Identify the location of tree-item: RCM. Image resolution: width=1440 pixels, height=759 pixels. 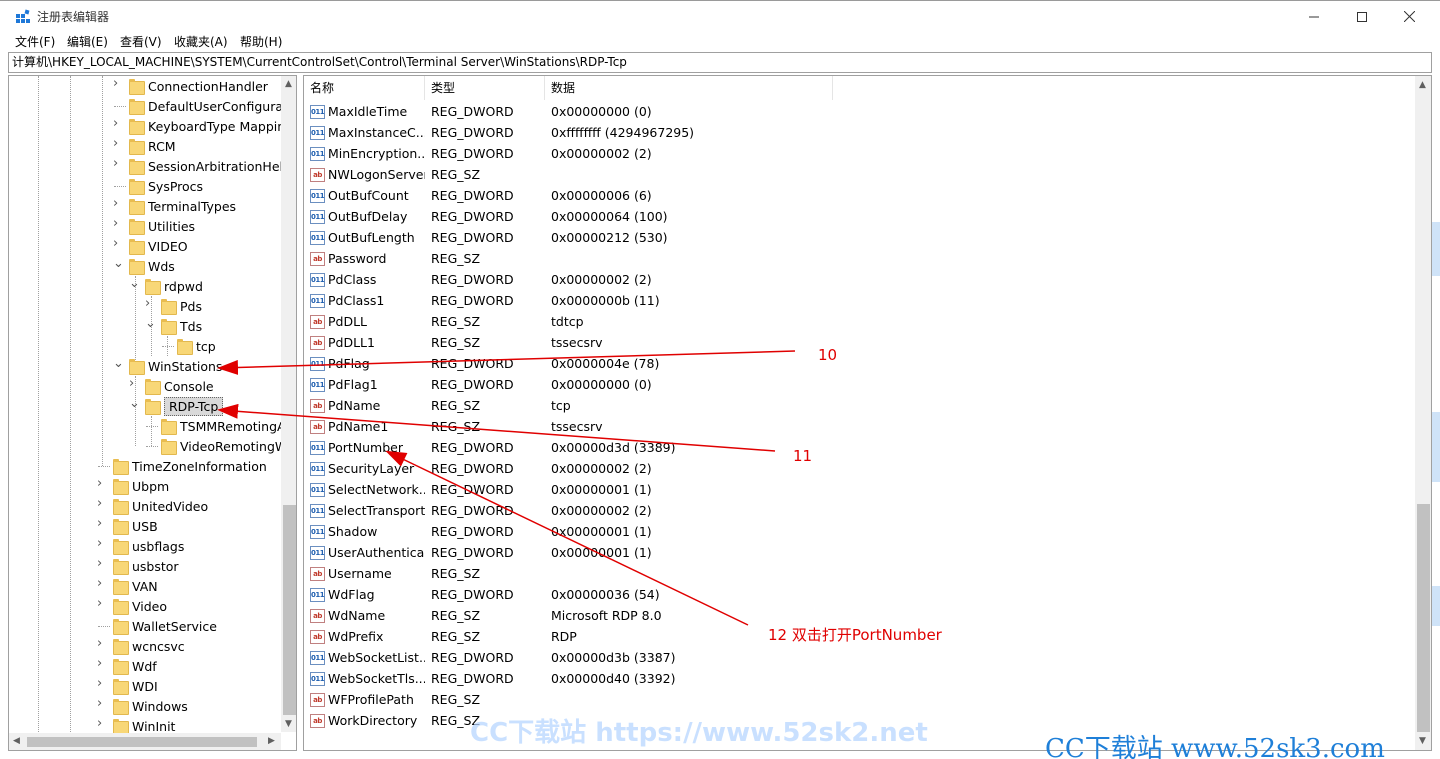
(152, 146).